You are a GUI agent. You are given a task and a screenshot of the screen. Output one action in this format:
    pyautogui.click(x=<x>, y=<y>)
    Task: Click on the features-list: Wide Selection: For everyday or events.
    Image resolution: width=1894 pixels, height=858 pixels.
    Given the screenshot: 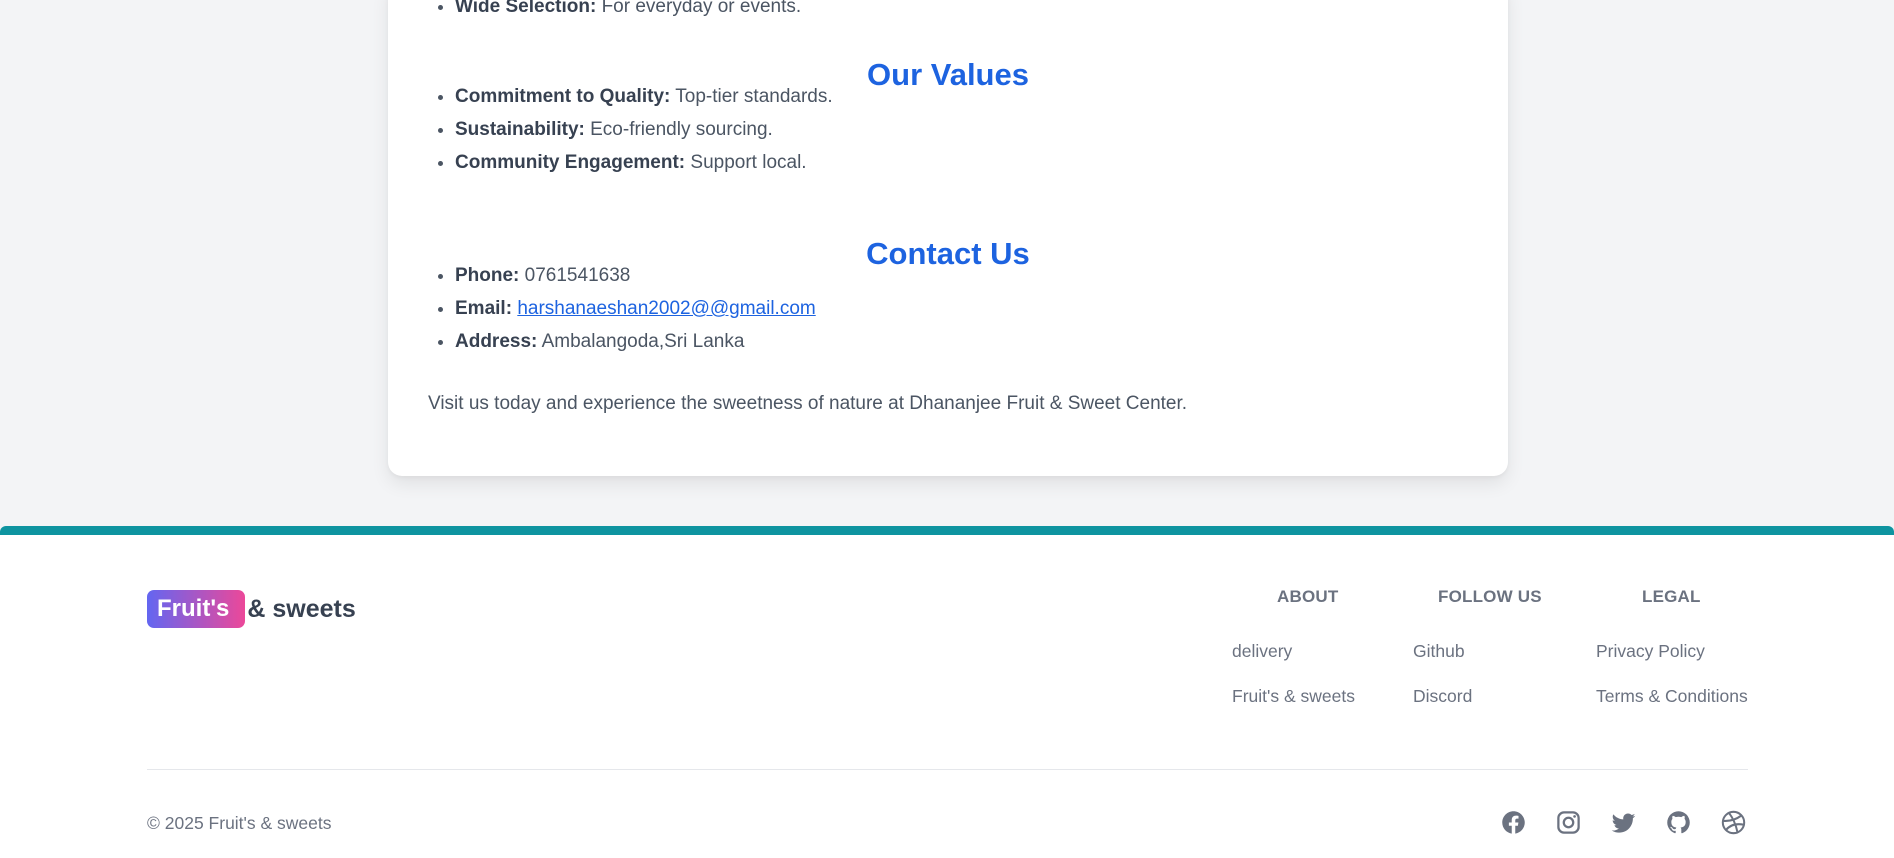 What is the action you would take?
    pyautogui.click(x=614, y=11)
    